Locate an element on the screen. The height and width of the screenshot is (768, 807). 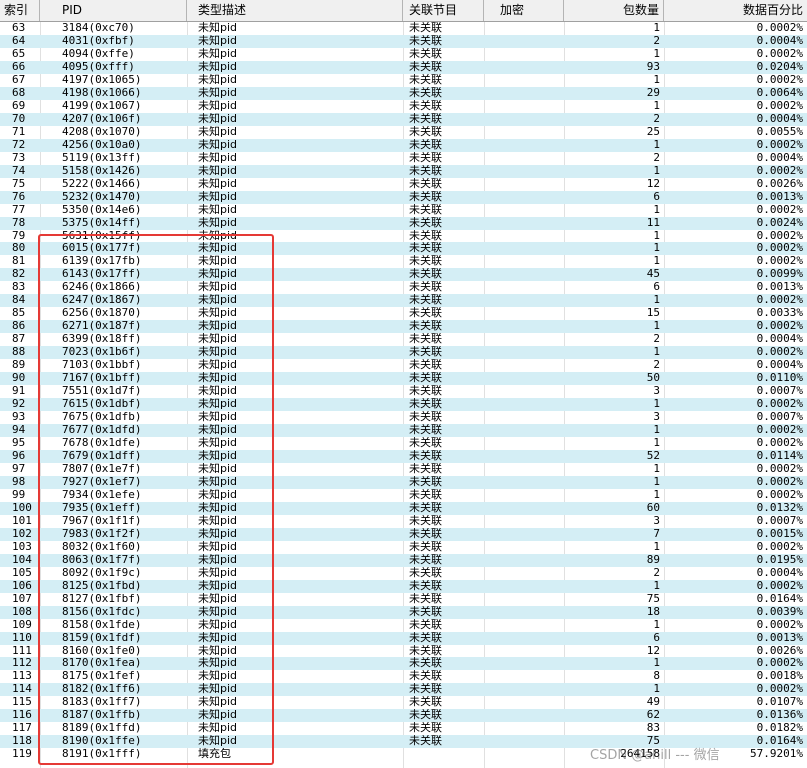
table-row: 87 6399(0x18ff) 未知pid 未关联 2 0.0004% is located at coordinates (403, 339).